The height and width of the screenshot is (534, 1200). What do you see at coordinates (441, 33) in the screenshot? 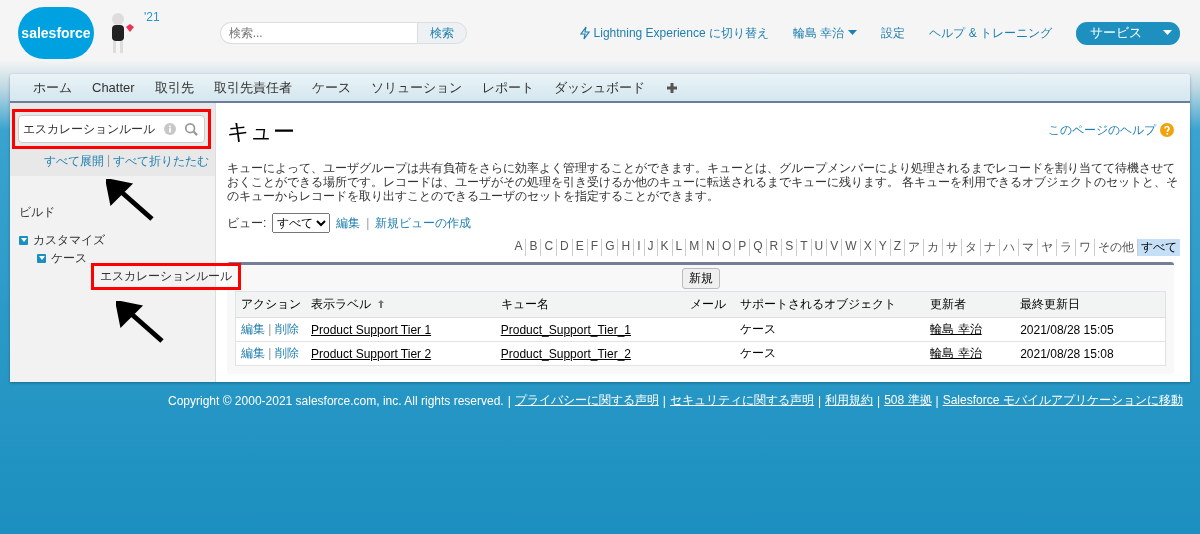
I see `search-button: 検索` at bounding box center [441, 33].